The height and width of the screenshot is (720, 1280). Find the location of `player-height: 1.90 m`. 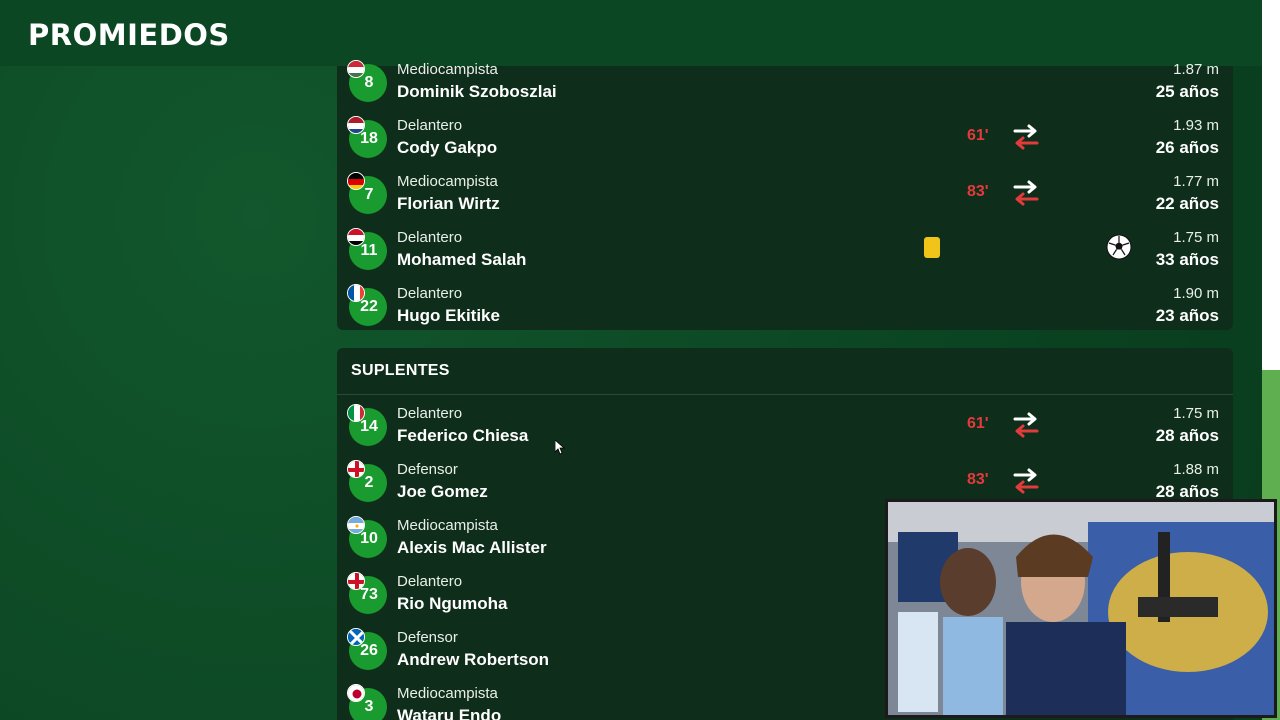

player-height: 1.90 m is located at coordinates (1196, 293).